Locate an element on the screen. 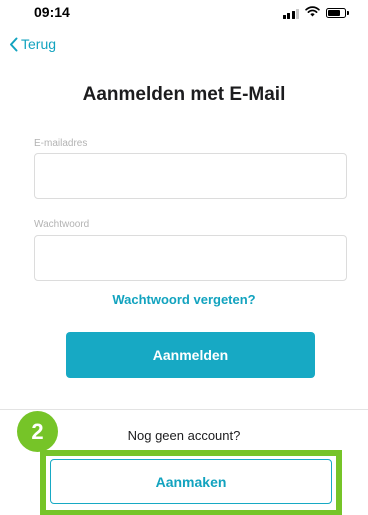  status-bar: 09:14 is located at coordinates (184, 13).